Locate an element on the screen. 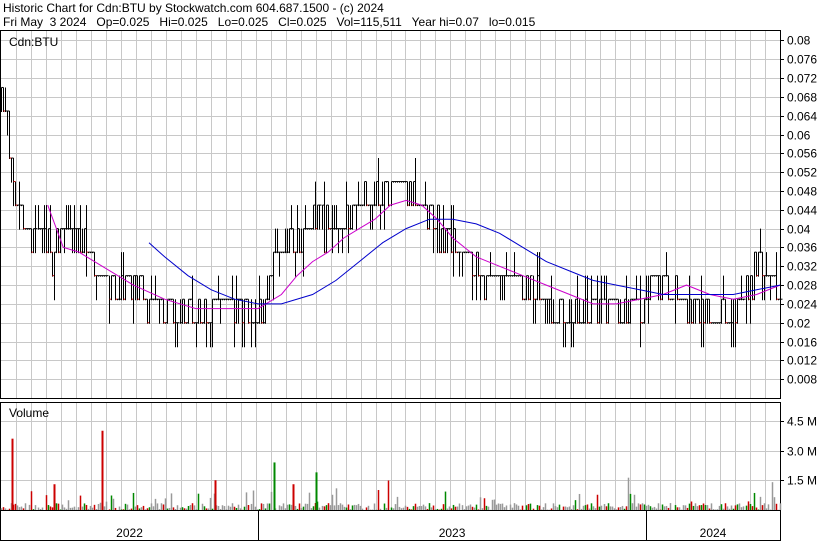 The image size is (830, 543). year-label: 2022 is located at coordinates (129, 533).